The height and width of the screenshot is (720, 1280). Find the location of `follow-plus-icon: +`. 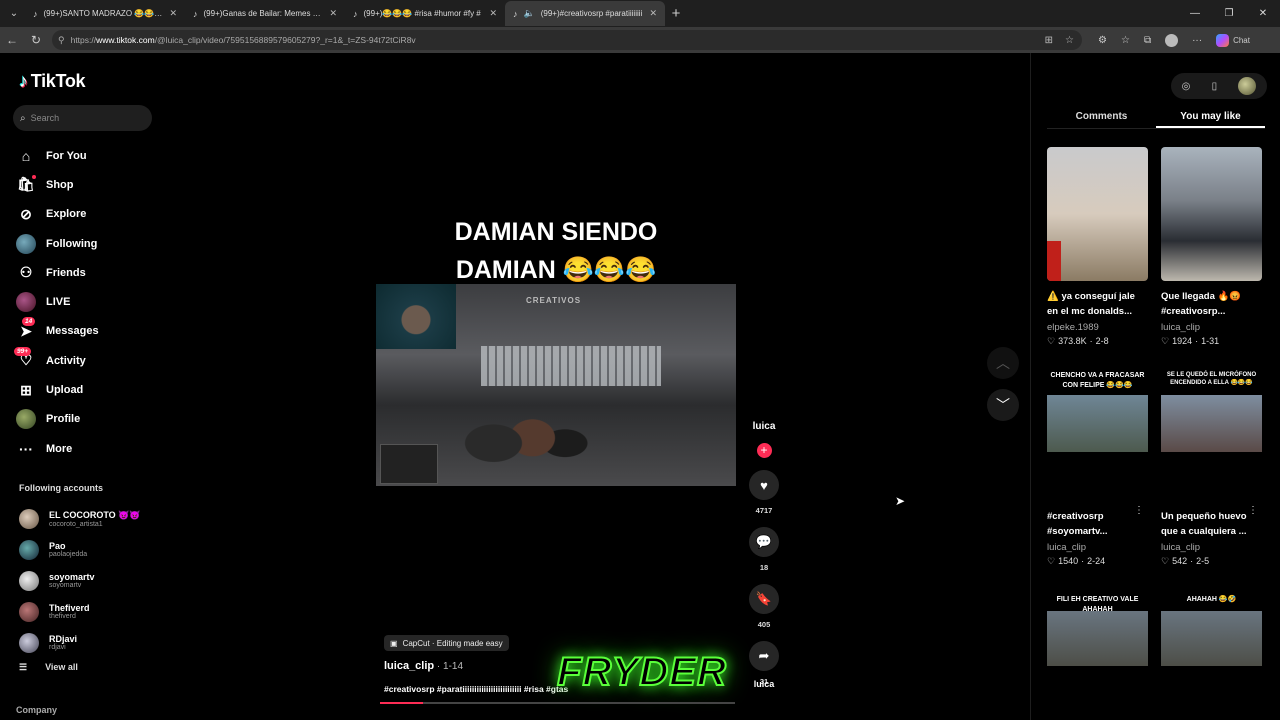

follow-plus-icon: + is located at coordinates (764, 450).